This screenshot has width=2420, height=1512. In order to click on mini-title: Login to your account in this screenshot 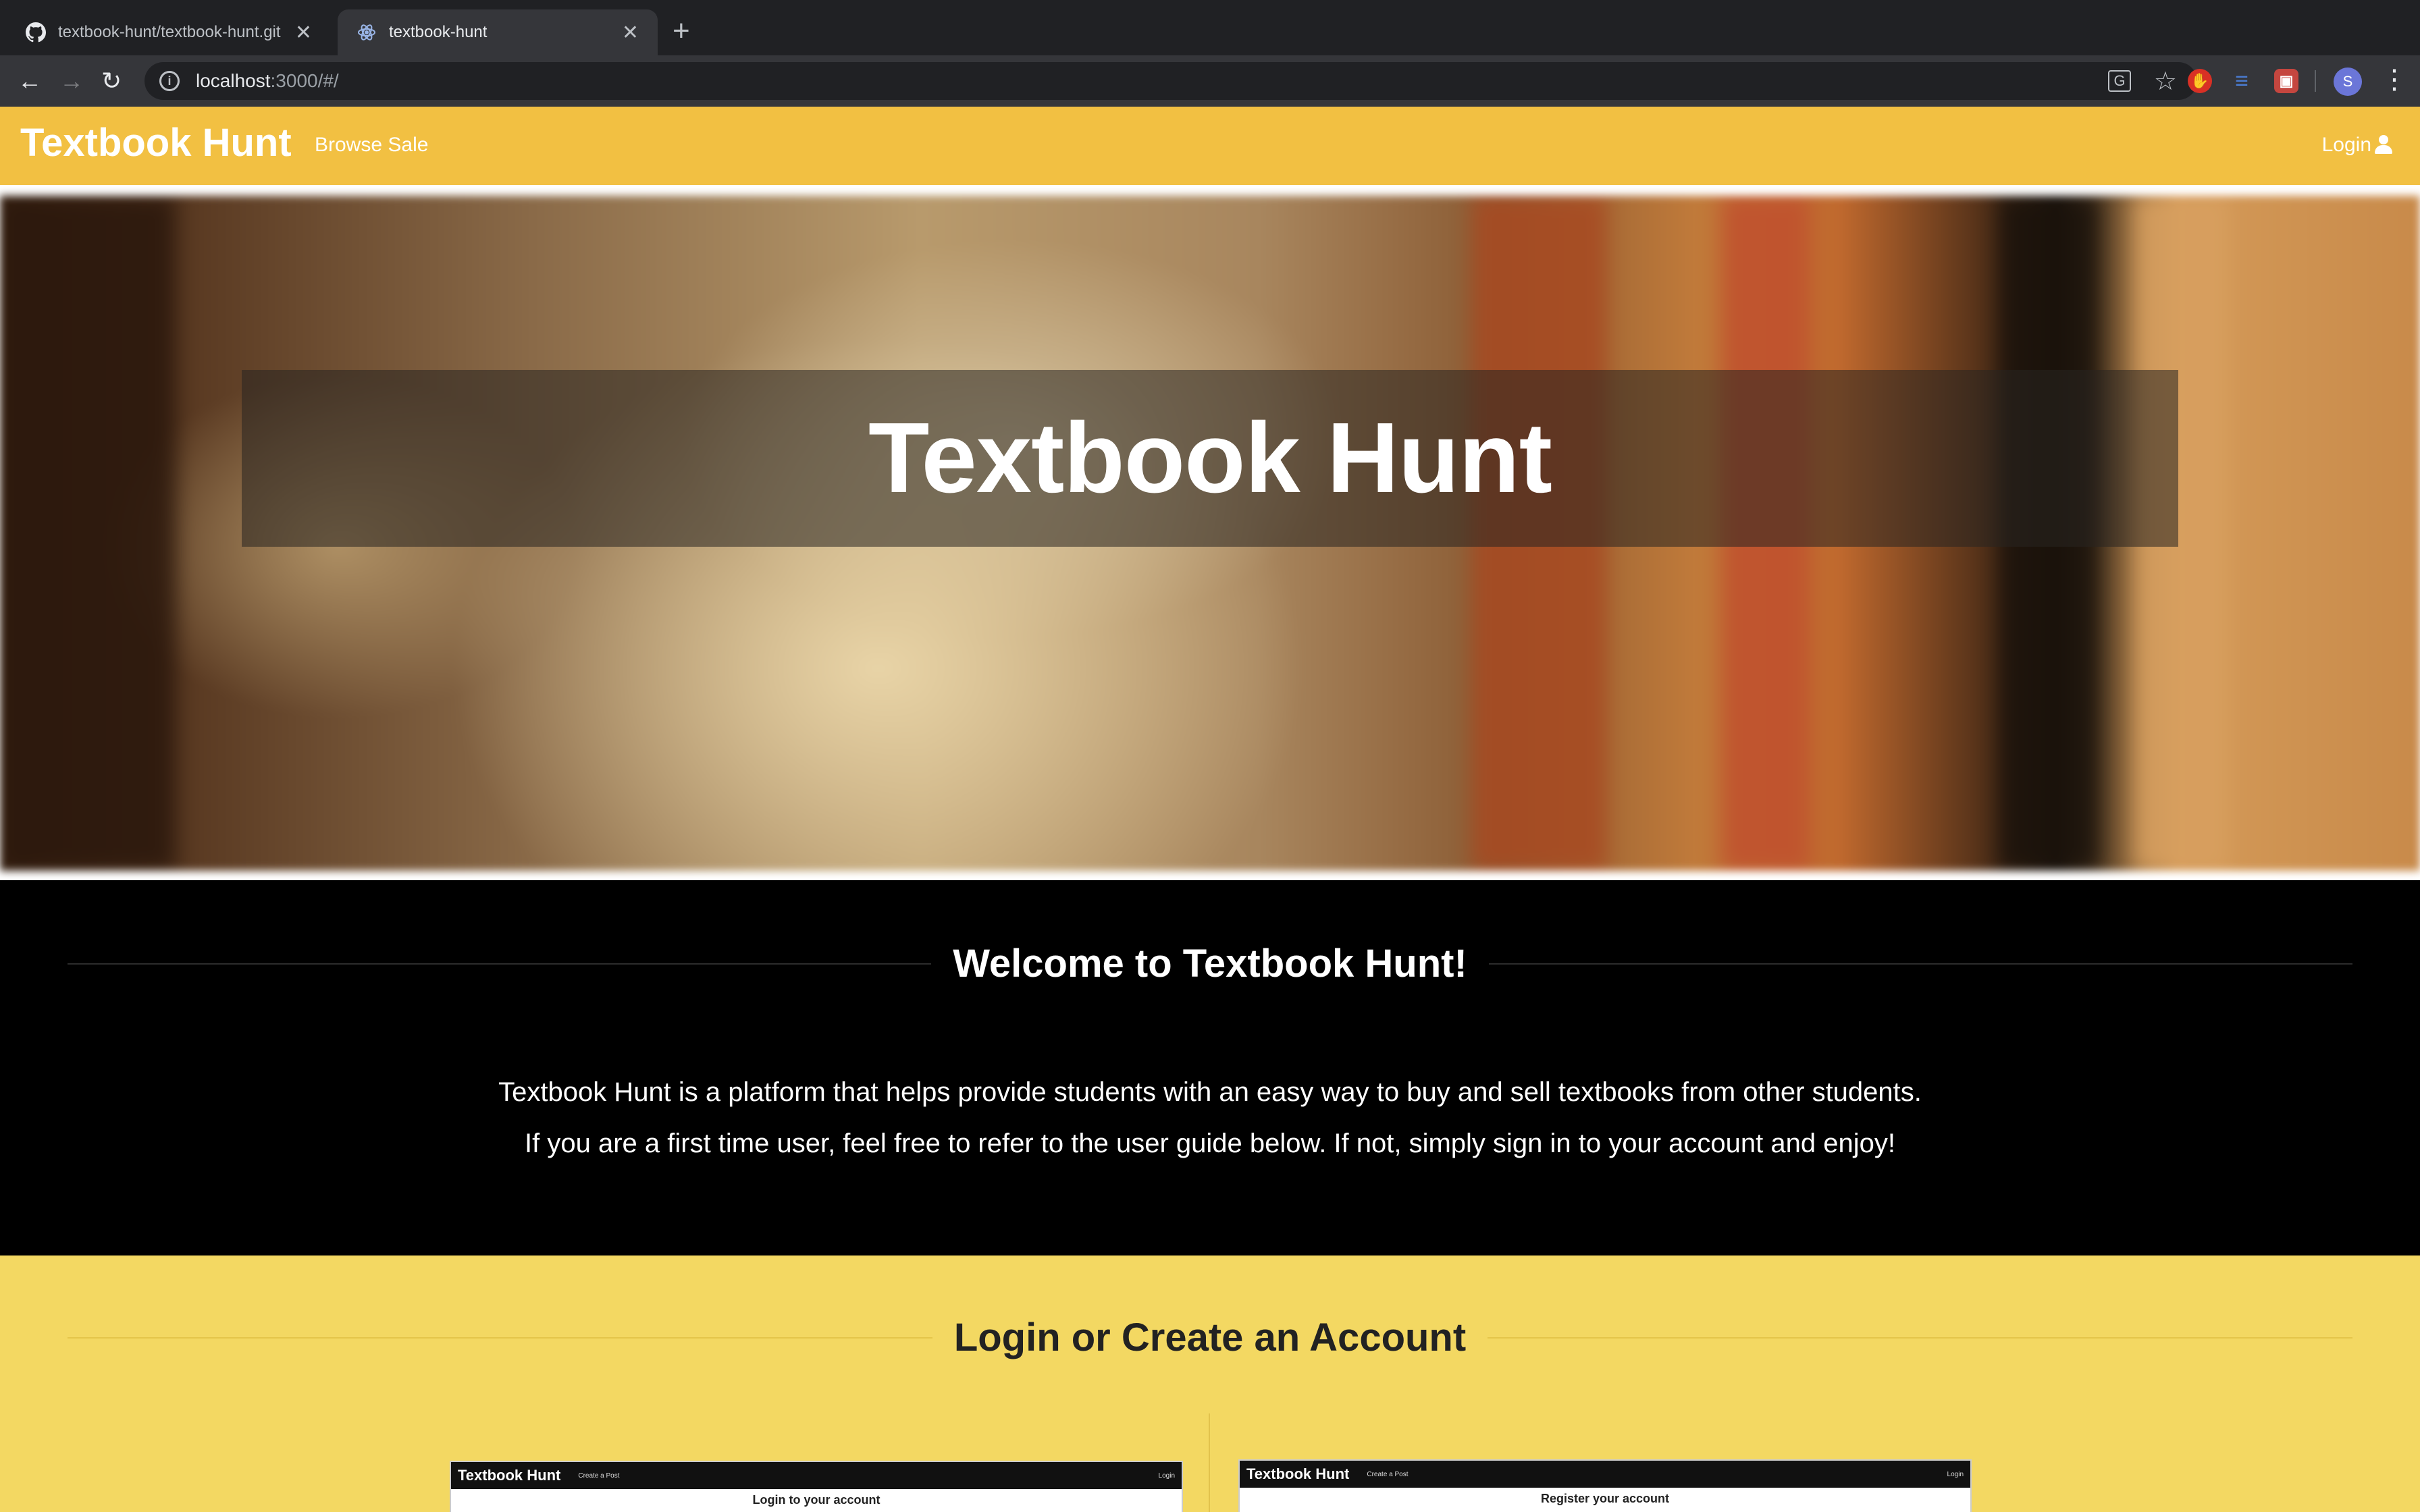, I will do `click(816, 1500)`.